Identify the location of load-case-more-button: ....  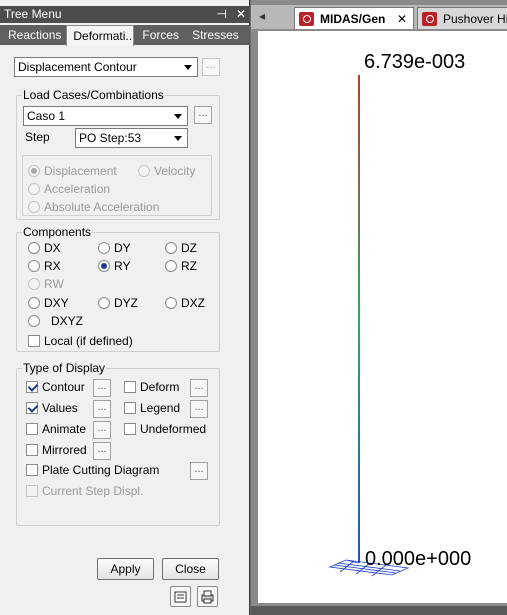
(203, 115).